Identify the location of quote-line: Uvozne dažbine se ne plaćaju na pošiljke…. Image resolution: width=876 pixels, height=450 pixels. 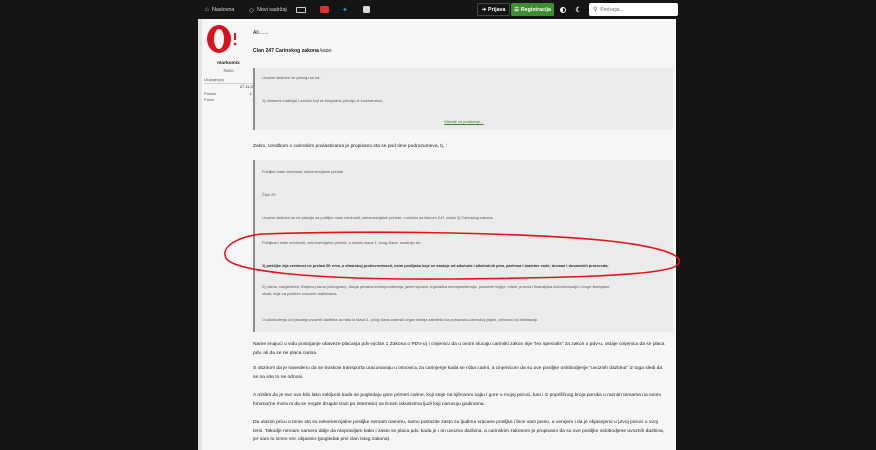
(378, 217).